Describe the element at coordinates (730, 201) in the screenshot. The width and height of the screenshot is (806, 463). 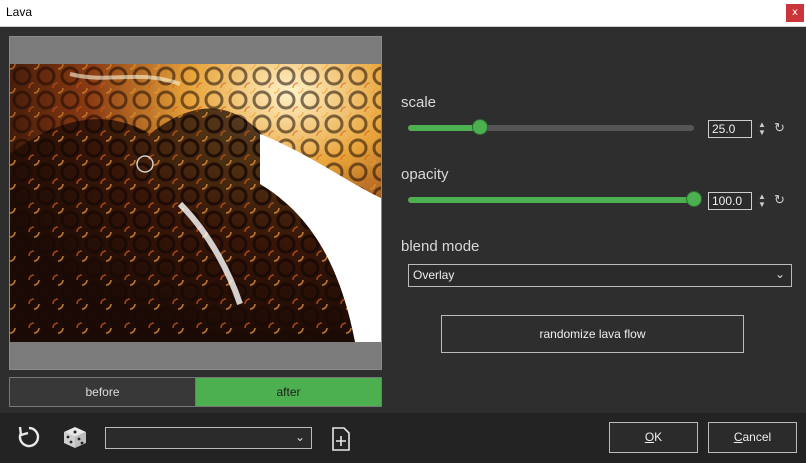
I see `opacity-value-input: 100.0` at that location.